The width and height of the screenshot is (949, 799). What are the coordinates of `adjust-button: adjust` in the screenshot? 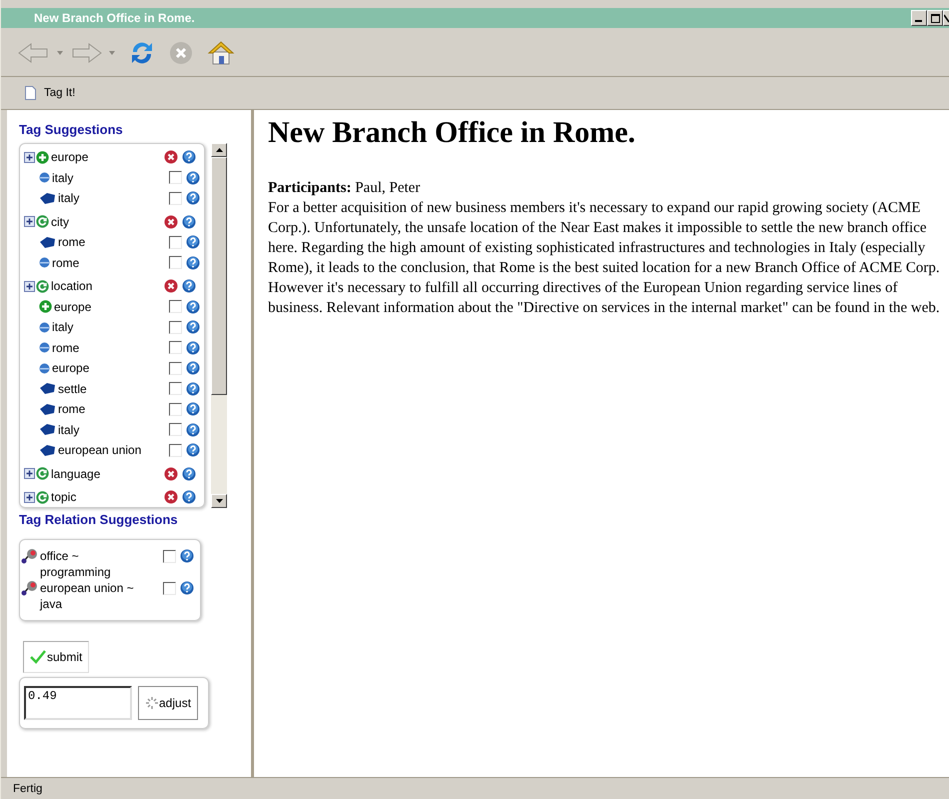 It's located at (168, 703).